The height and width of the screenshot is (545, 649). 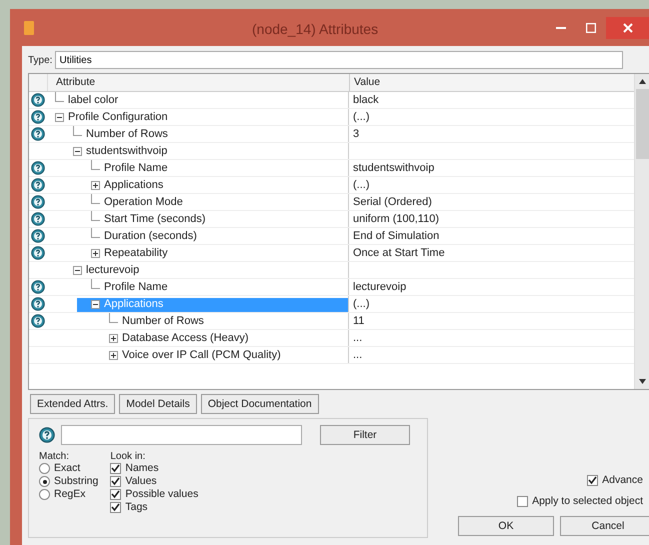 What do you see at coordinates (198, 202) in the screenshot?
I see `attribute-cell: Operation Mode` at bounding box center [198, 202].